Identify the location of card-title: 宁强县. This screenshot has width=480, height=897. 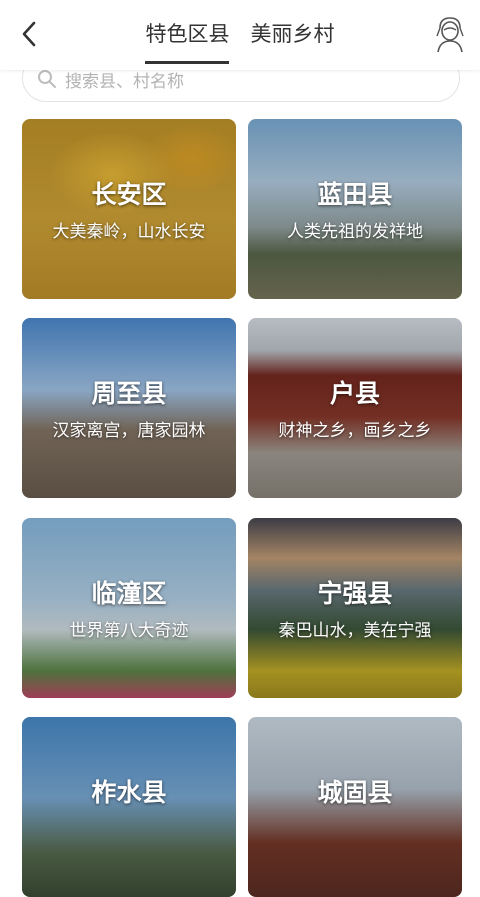
(355, 593).